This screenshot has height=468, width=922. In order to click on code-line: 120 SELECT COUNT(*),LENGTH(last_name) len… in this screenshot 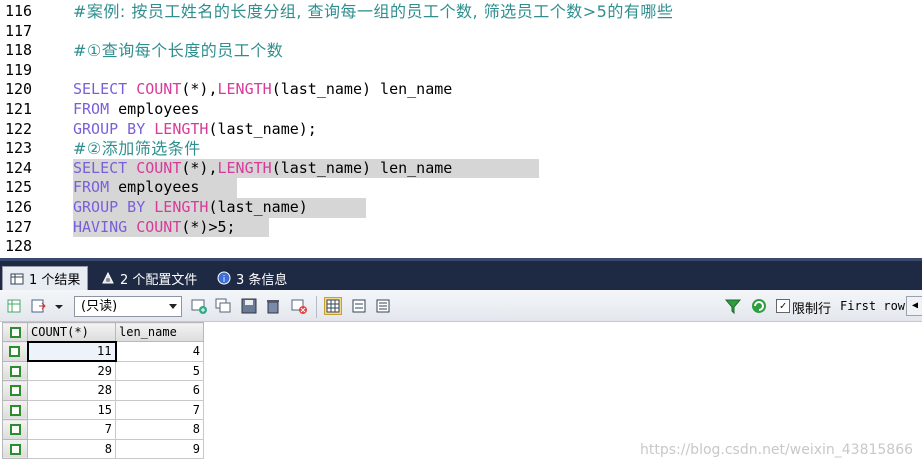, I will do `click(461, 90)`.